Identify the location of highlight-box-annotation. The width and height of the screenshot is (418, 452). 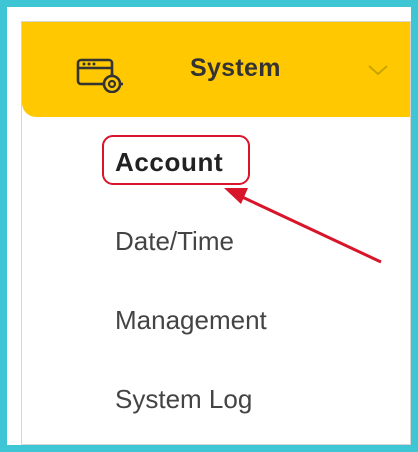
(176, 160).